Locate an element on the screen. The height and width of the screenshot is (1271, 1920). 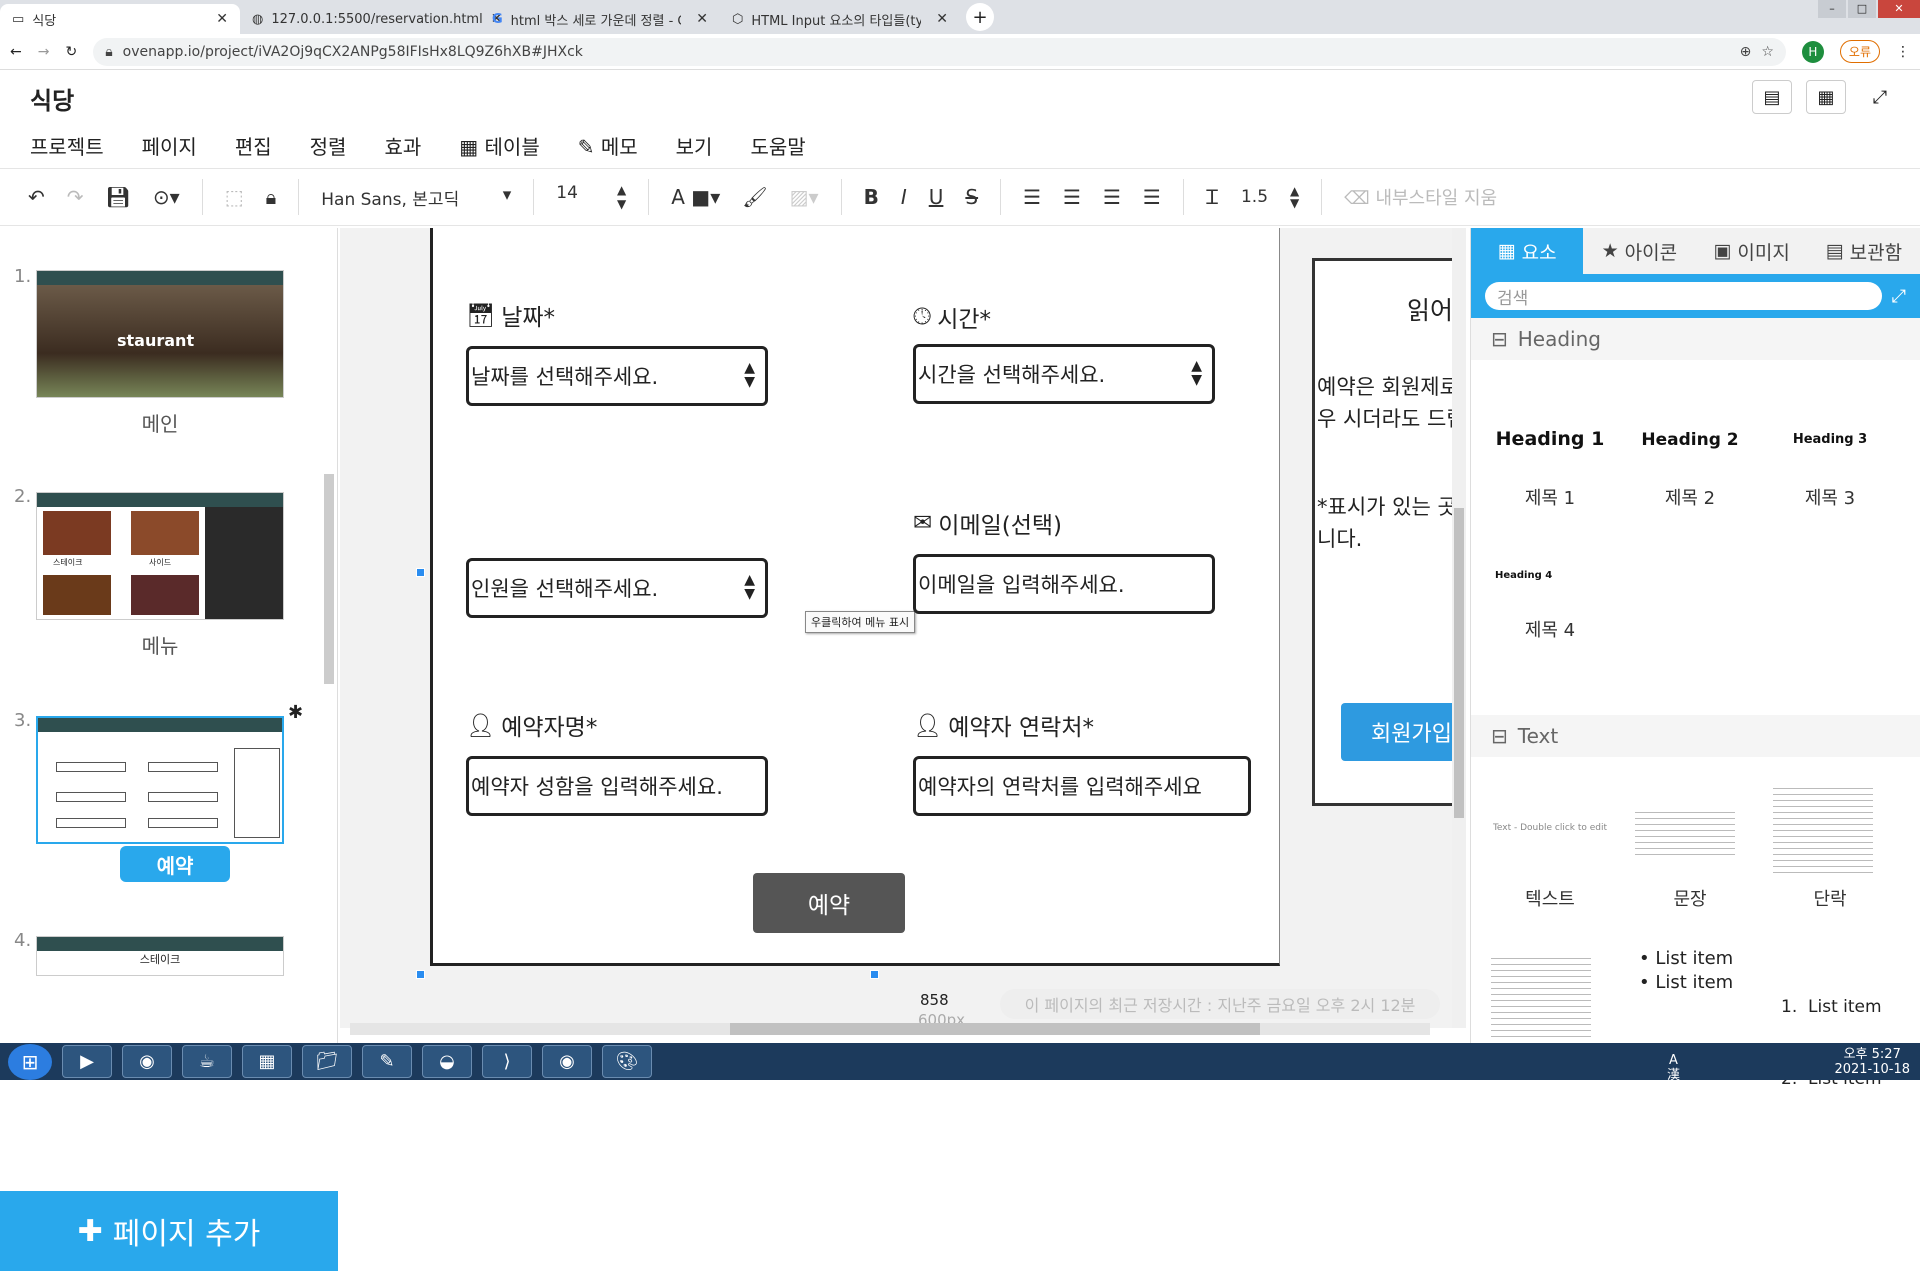
line-height-icon: Ꮖ is located at coordinates (1212, 197).